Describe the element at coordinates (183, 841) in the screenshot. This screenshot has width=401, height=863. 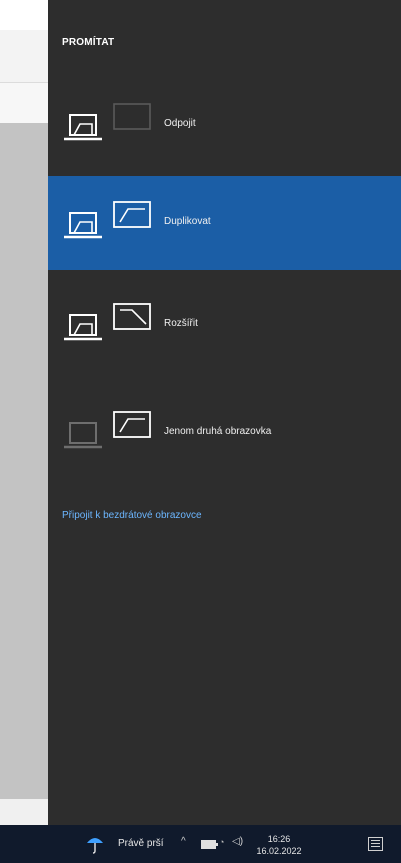
I see `show-hidden-icons-chevron-icon: ^` at that location.